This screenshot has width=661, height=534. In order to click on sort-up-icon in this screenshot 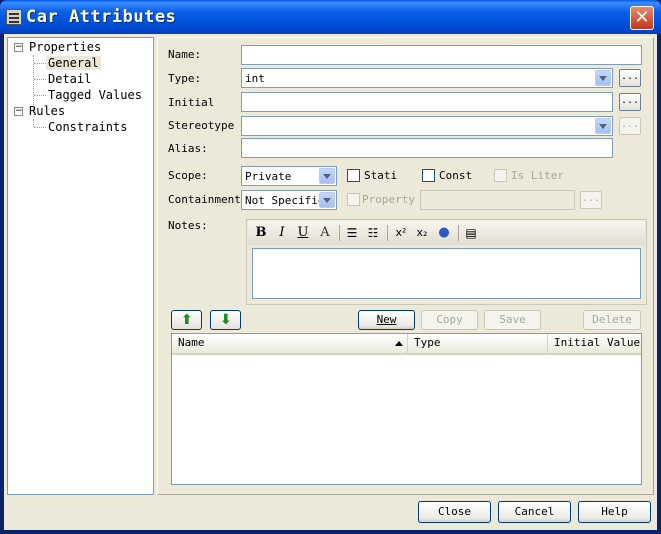, I will do `click(399, 343)`.